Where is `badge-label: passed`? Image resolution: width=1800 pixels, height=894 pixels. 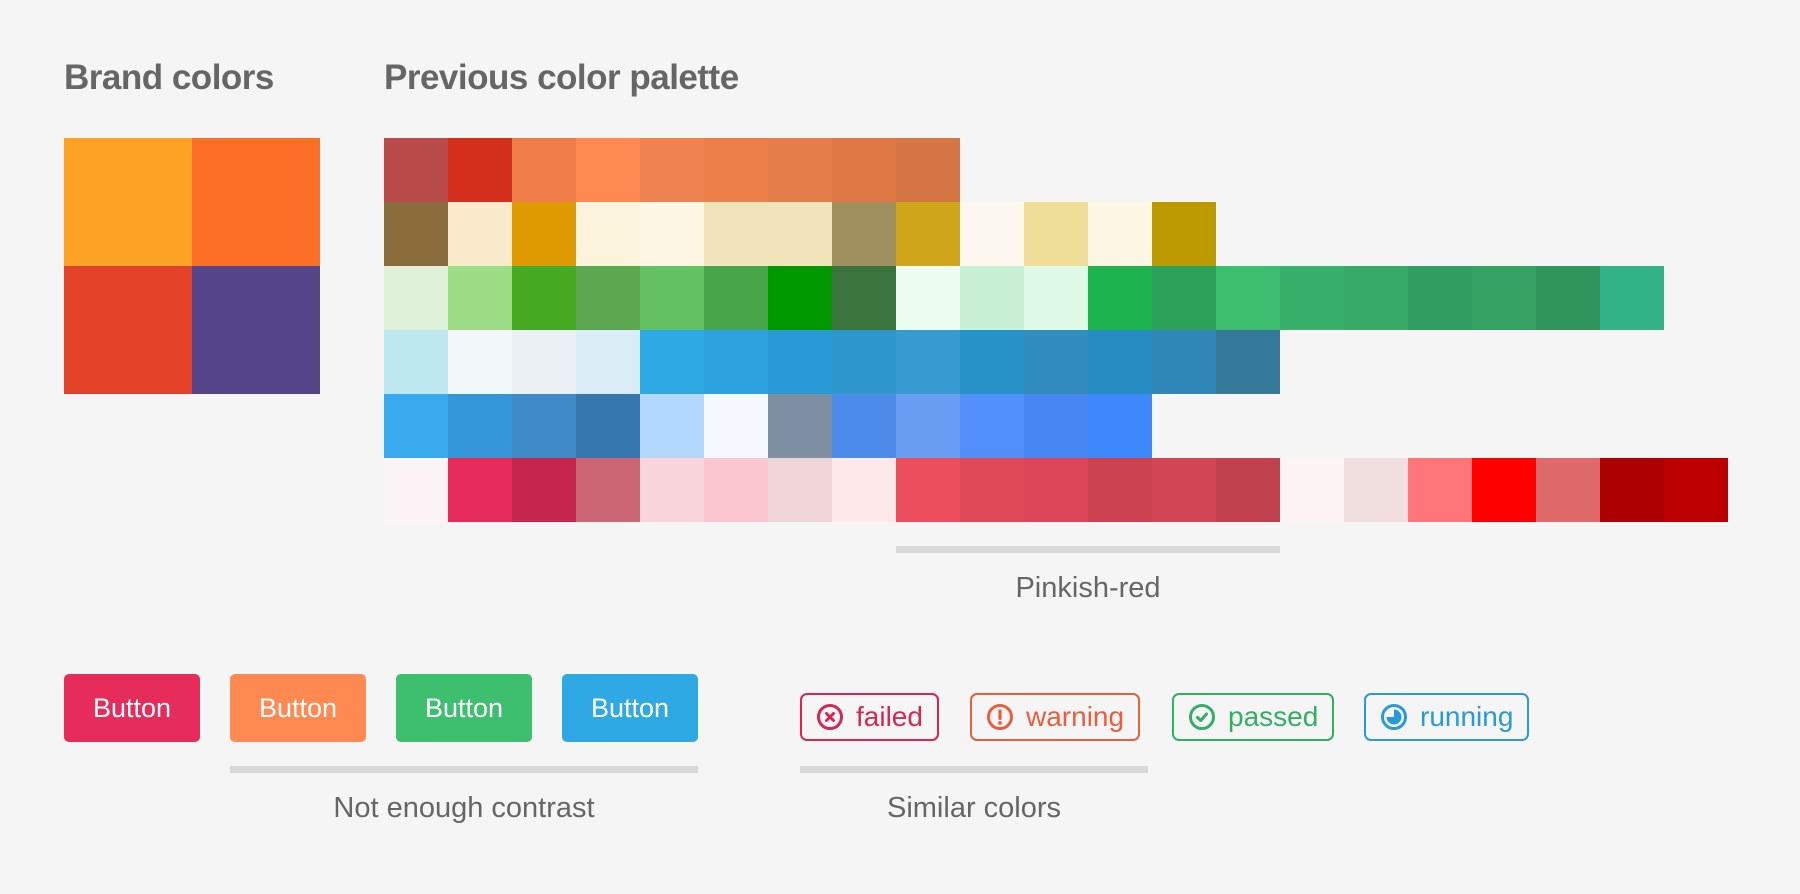
badge-label: passed is located at coordinates (1273, 716).